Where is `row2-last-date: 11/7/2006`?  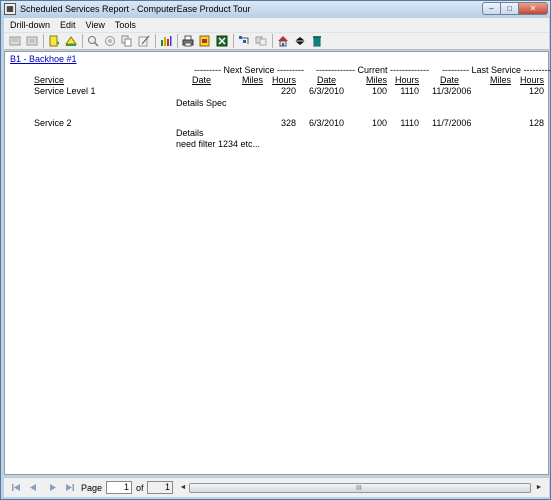 row2-last-date: 11/7/2006 is located at coordinates (452, 123).